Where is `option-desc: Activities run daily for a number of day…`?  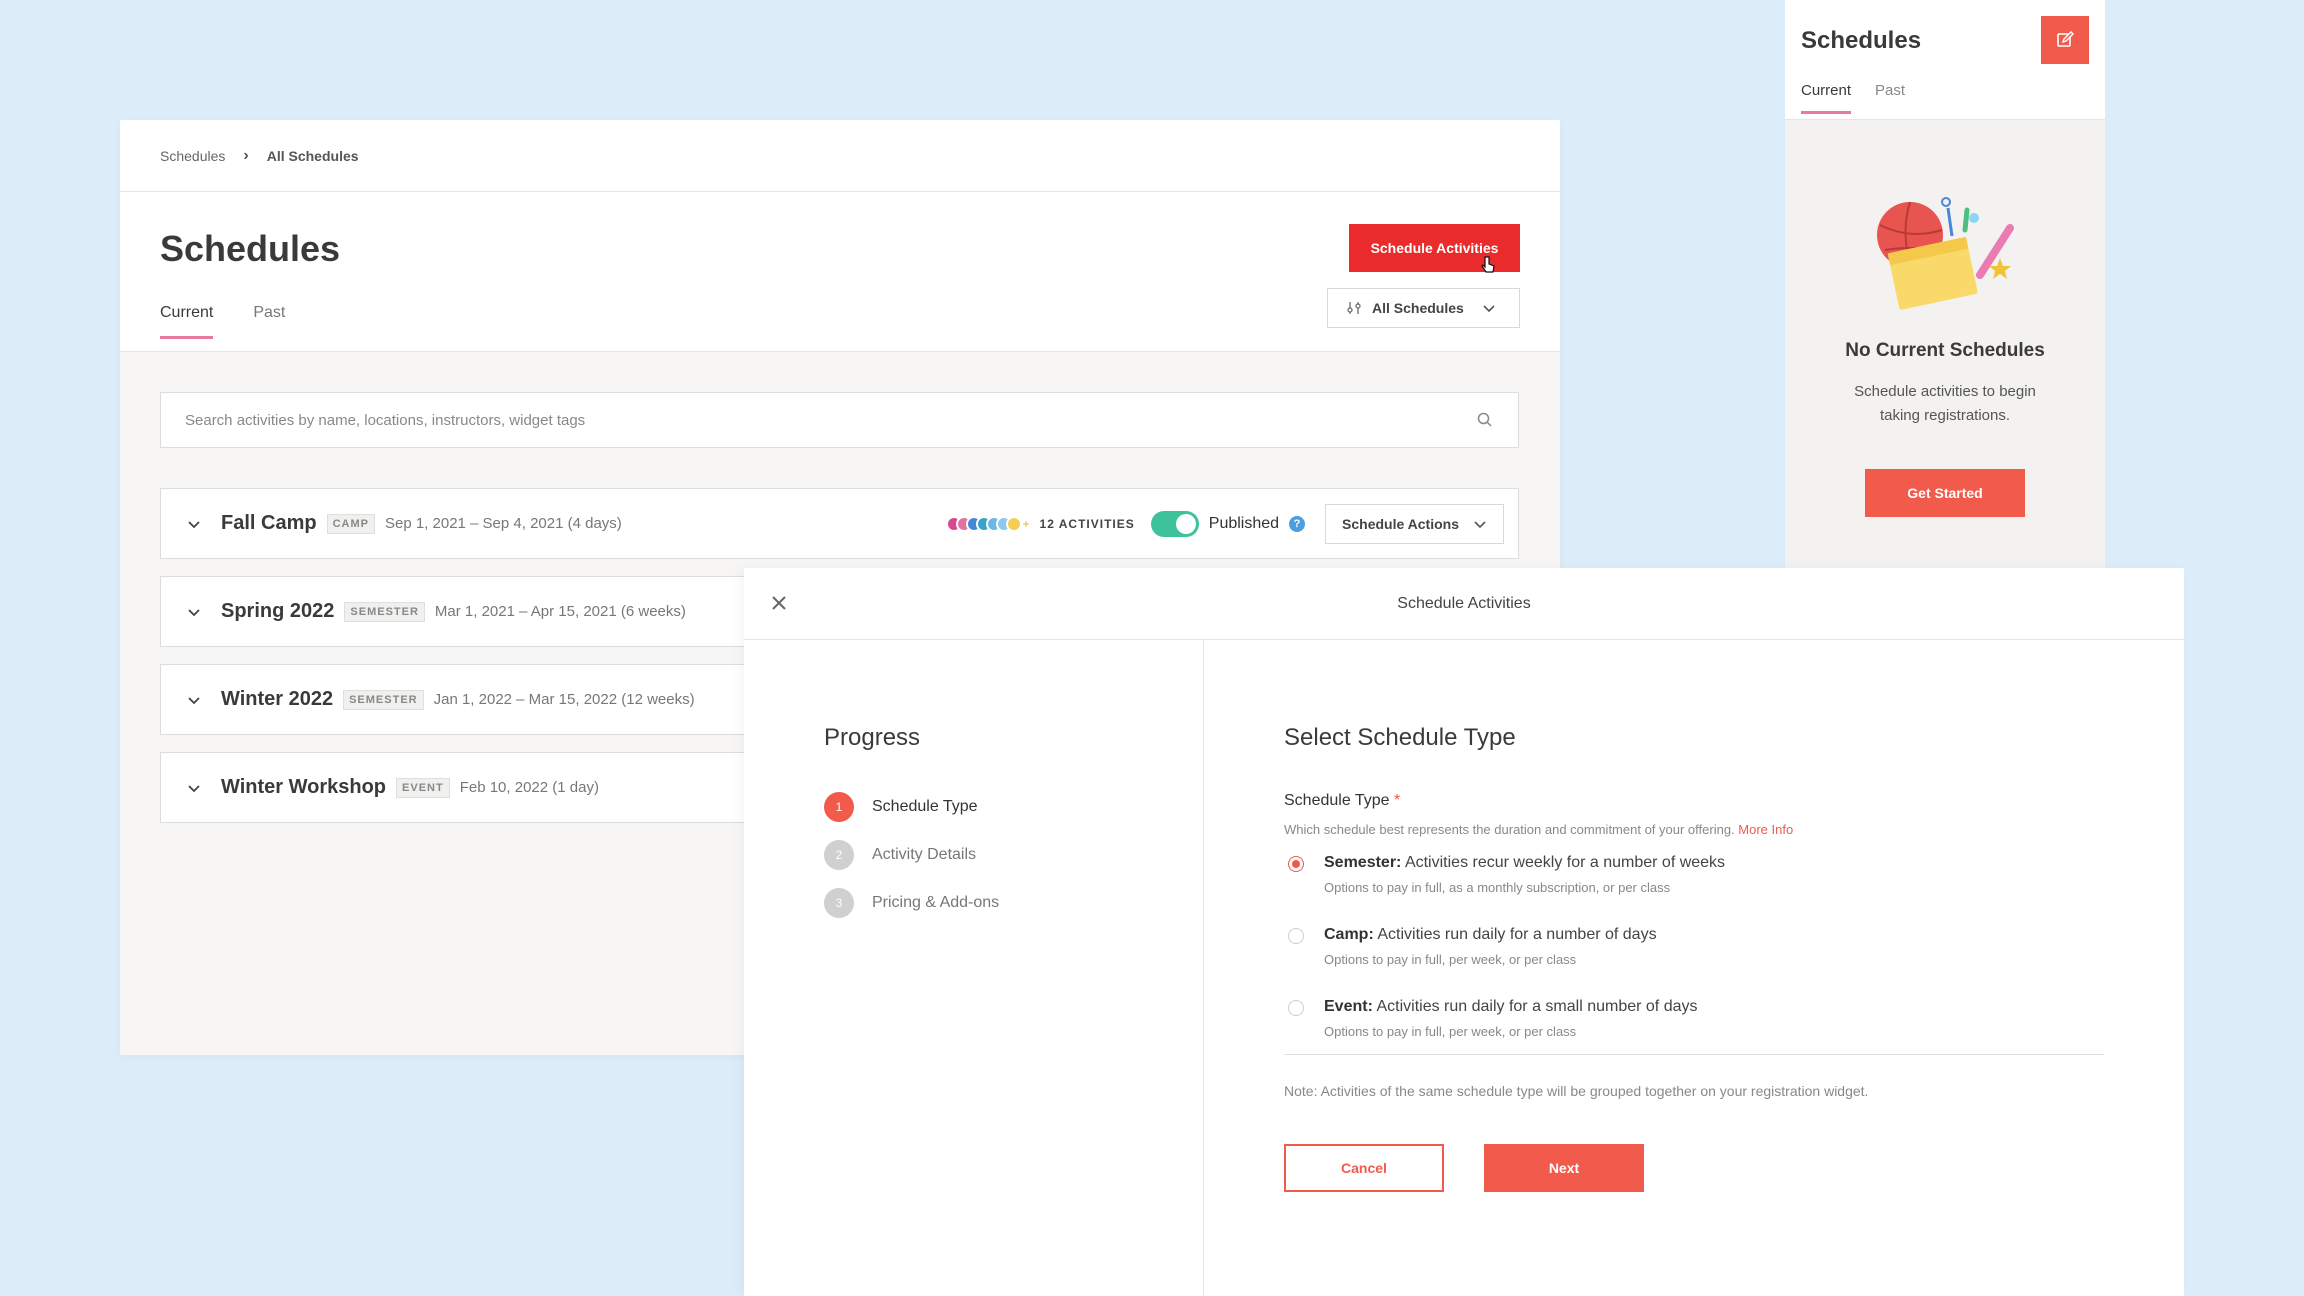
option-desc: Activities run daily for a number of day… is located at coordinates (1517, 934).